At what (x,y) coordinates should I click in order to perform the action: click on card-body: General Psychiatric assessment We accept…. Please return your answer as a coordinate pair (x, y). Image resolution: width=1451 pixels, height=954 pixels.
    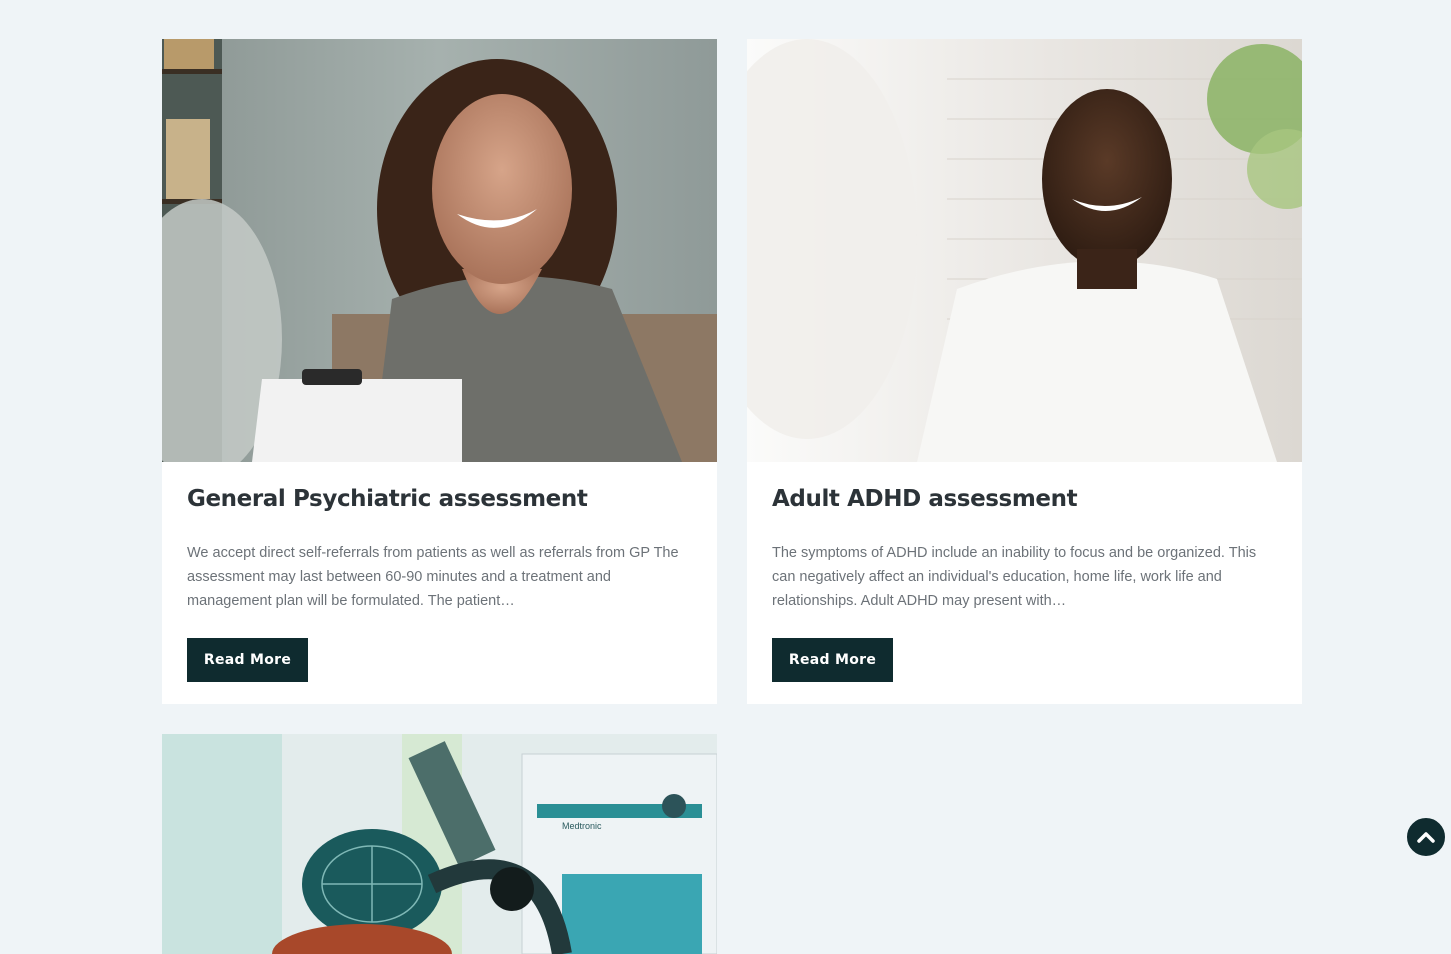
    Looking at the image, I should click on (439, 572).